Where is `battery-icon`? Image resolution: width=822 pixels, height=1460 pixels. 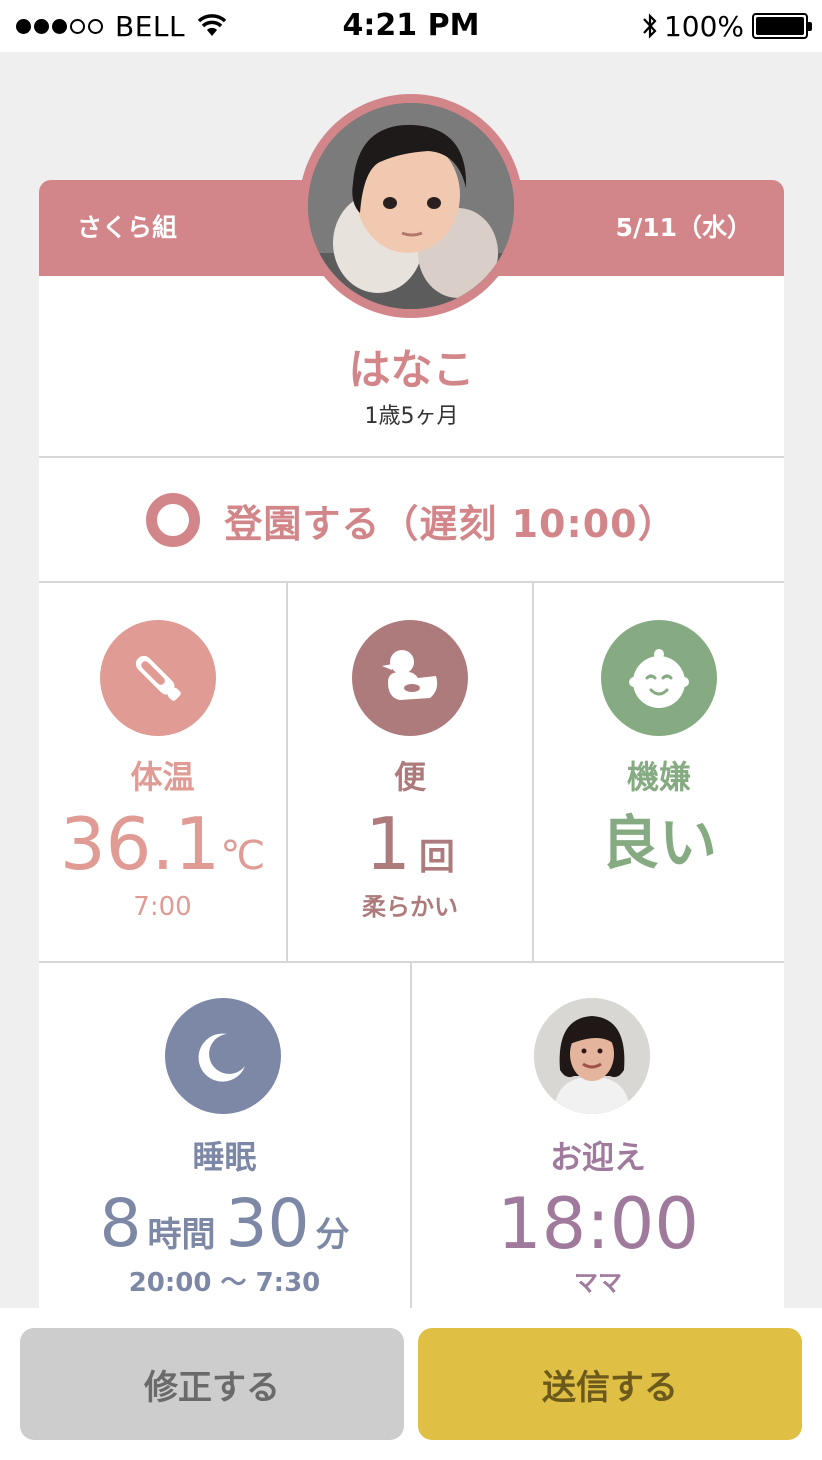
battery-icon is located at coordinates (782, 26).